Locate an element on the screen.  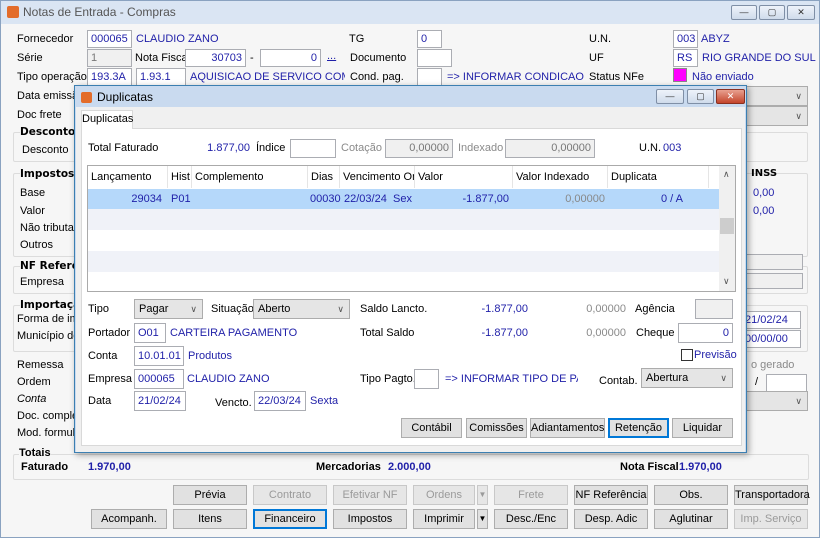
close-button: ✕ is located at coordinates (801, 12).